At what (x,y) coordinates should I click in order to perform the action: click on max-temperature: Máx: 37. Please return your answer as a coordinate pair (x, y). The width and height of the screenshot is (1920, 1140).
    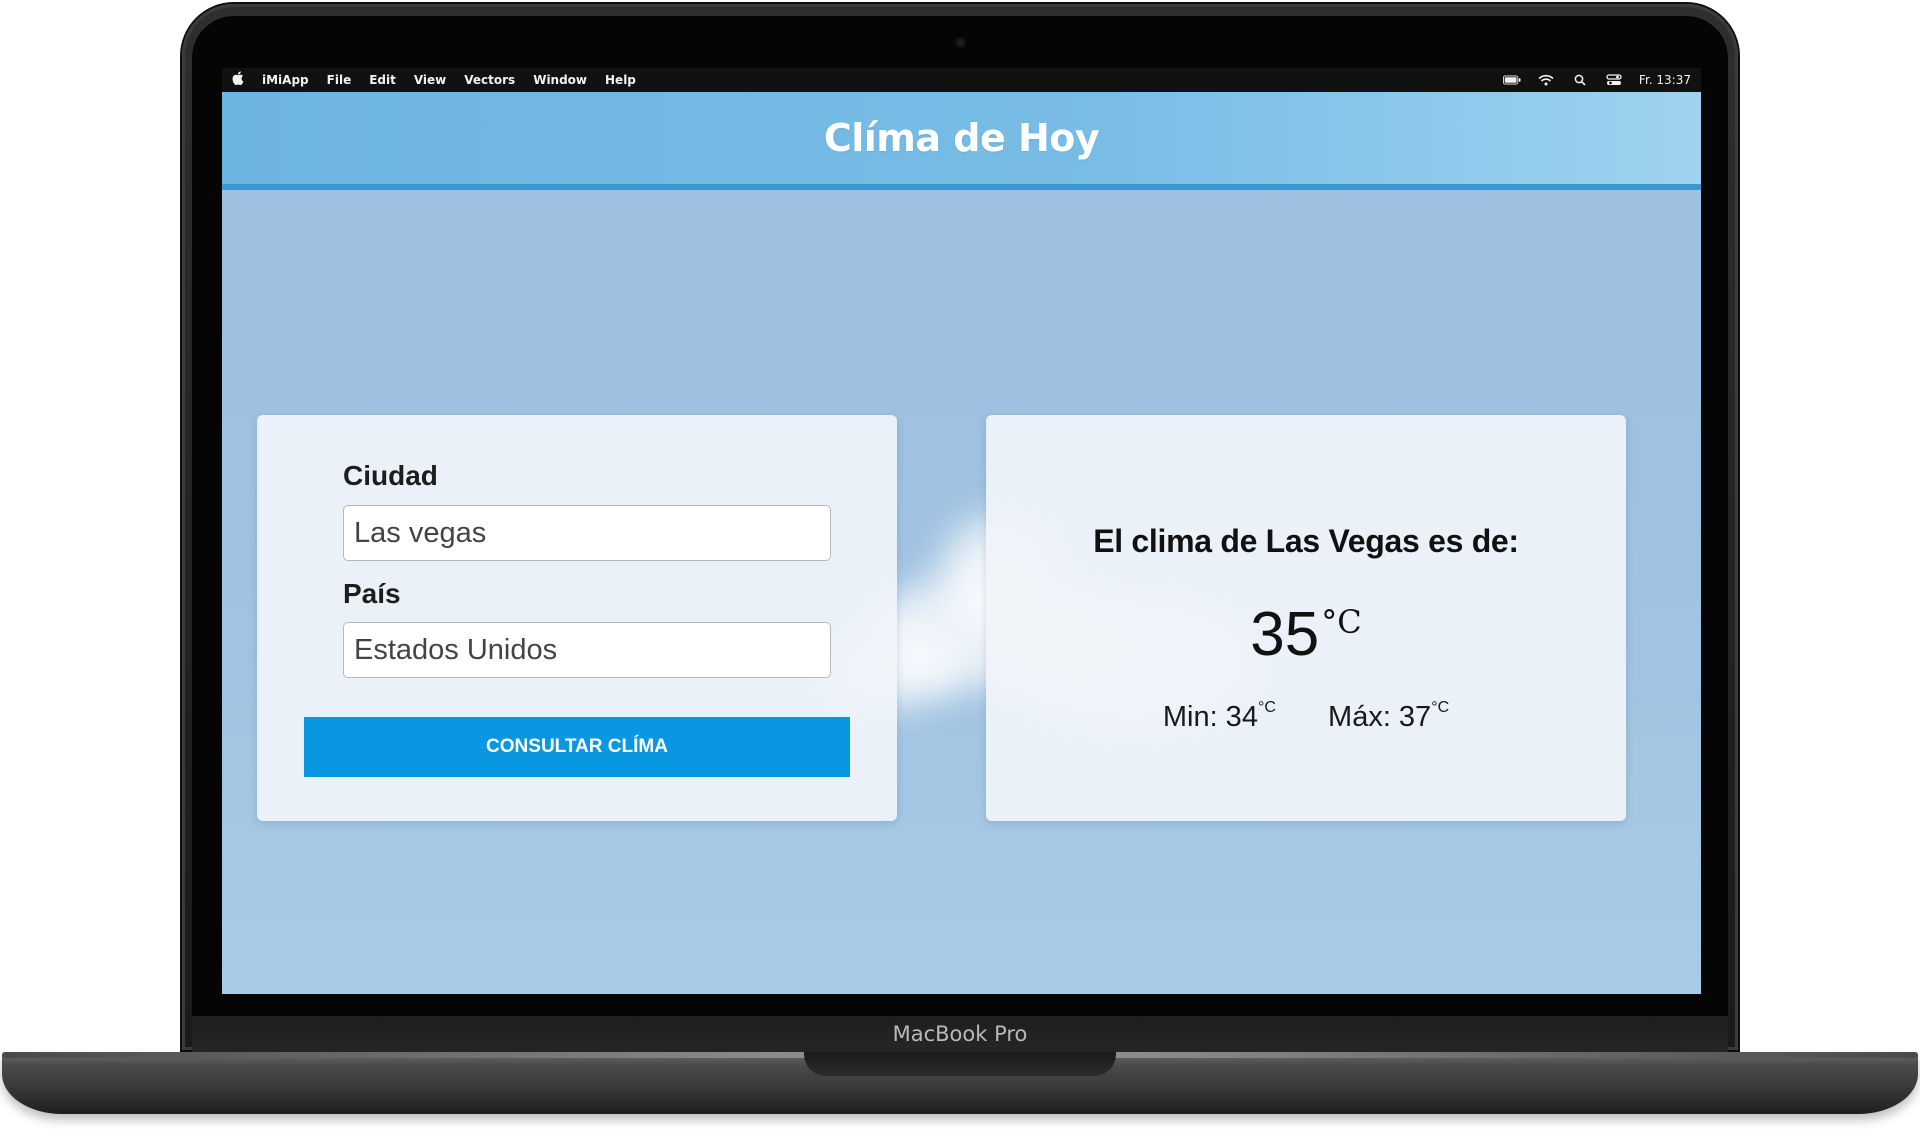
    Looking at the image, I should click on (1380, 717).